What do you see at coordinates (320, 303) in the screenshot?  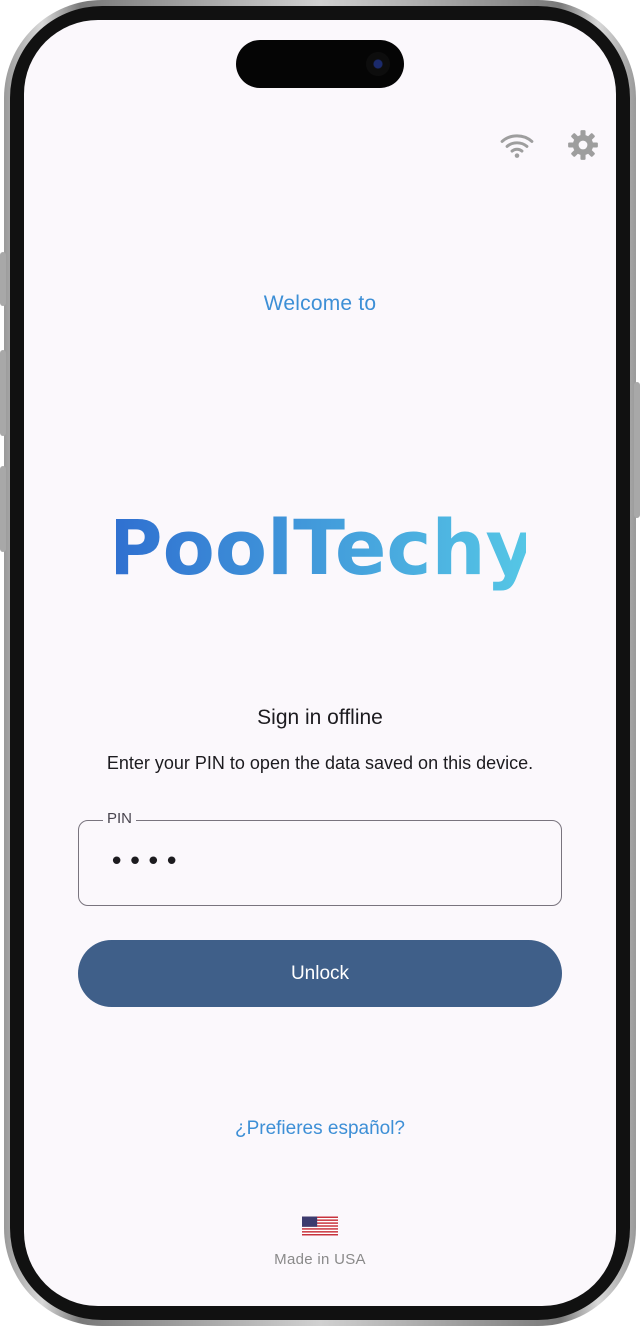 I see `welcome-text: Welcome to` at bounding box center [320, 303].